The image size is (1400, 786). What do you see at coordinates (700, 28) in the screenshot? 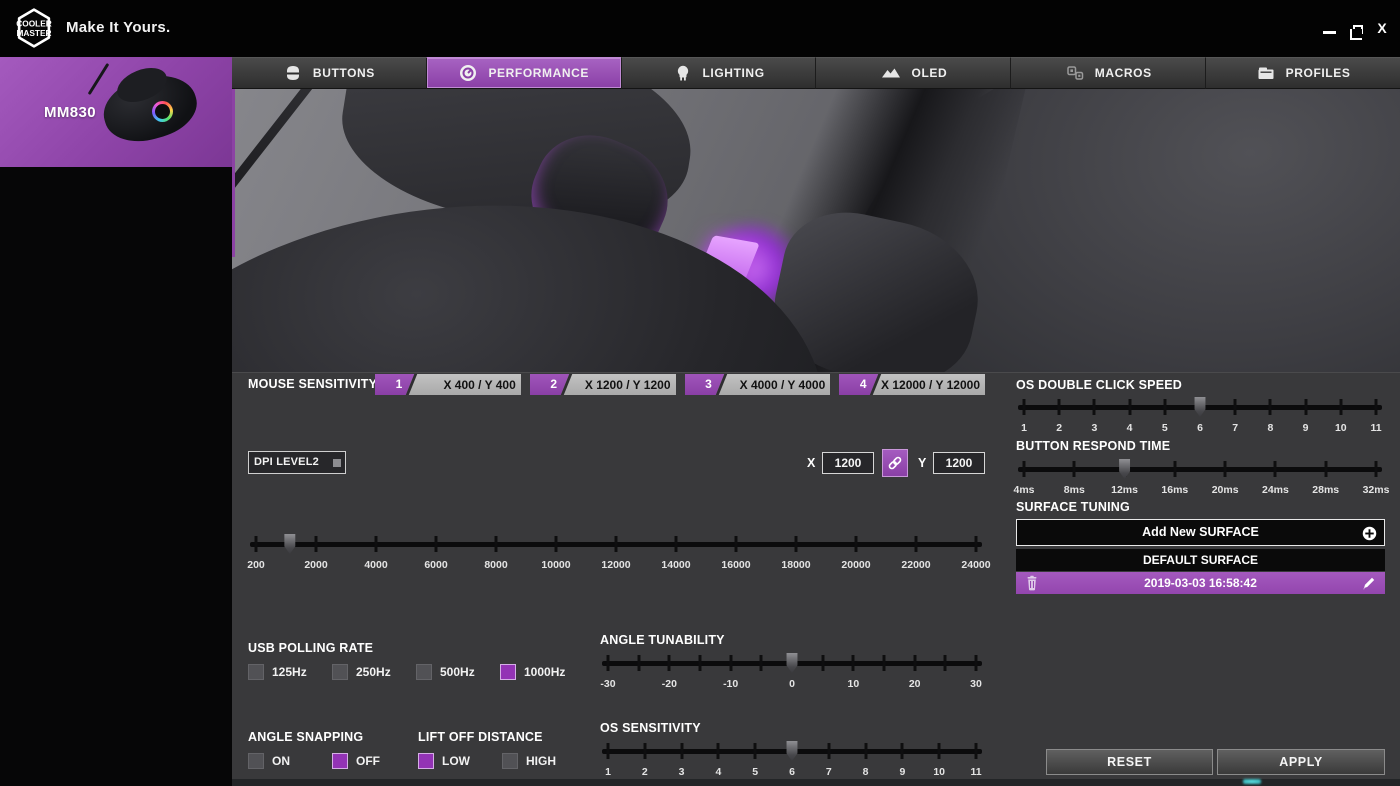
I see `titlebar: COOLER MASTER Make It Yours. X` at bounding box center [700, 28].